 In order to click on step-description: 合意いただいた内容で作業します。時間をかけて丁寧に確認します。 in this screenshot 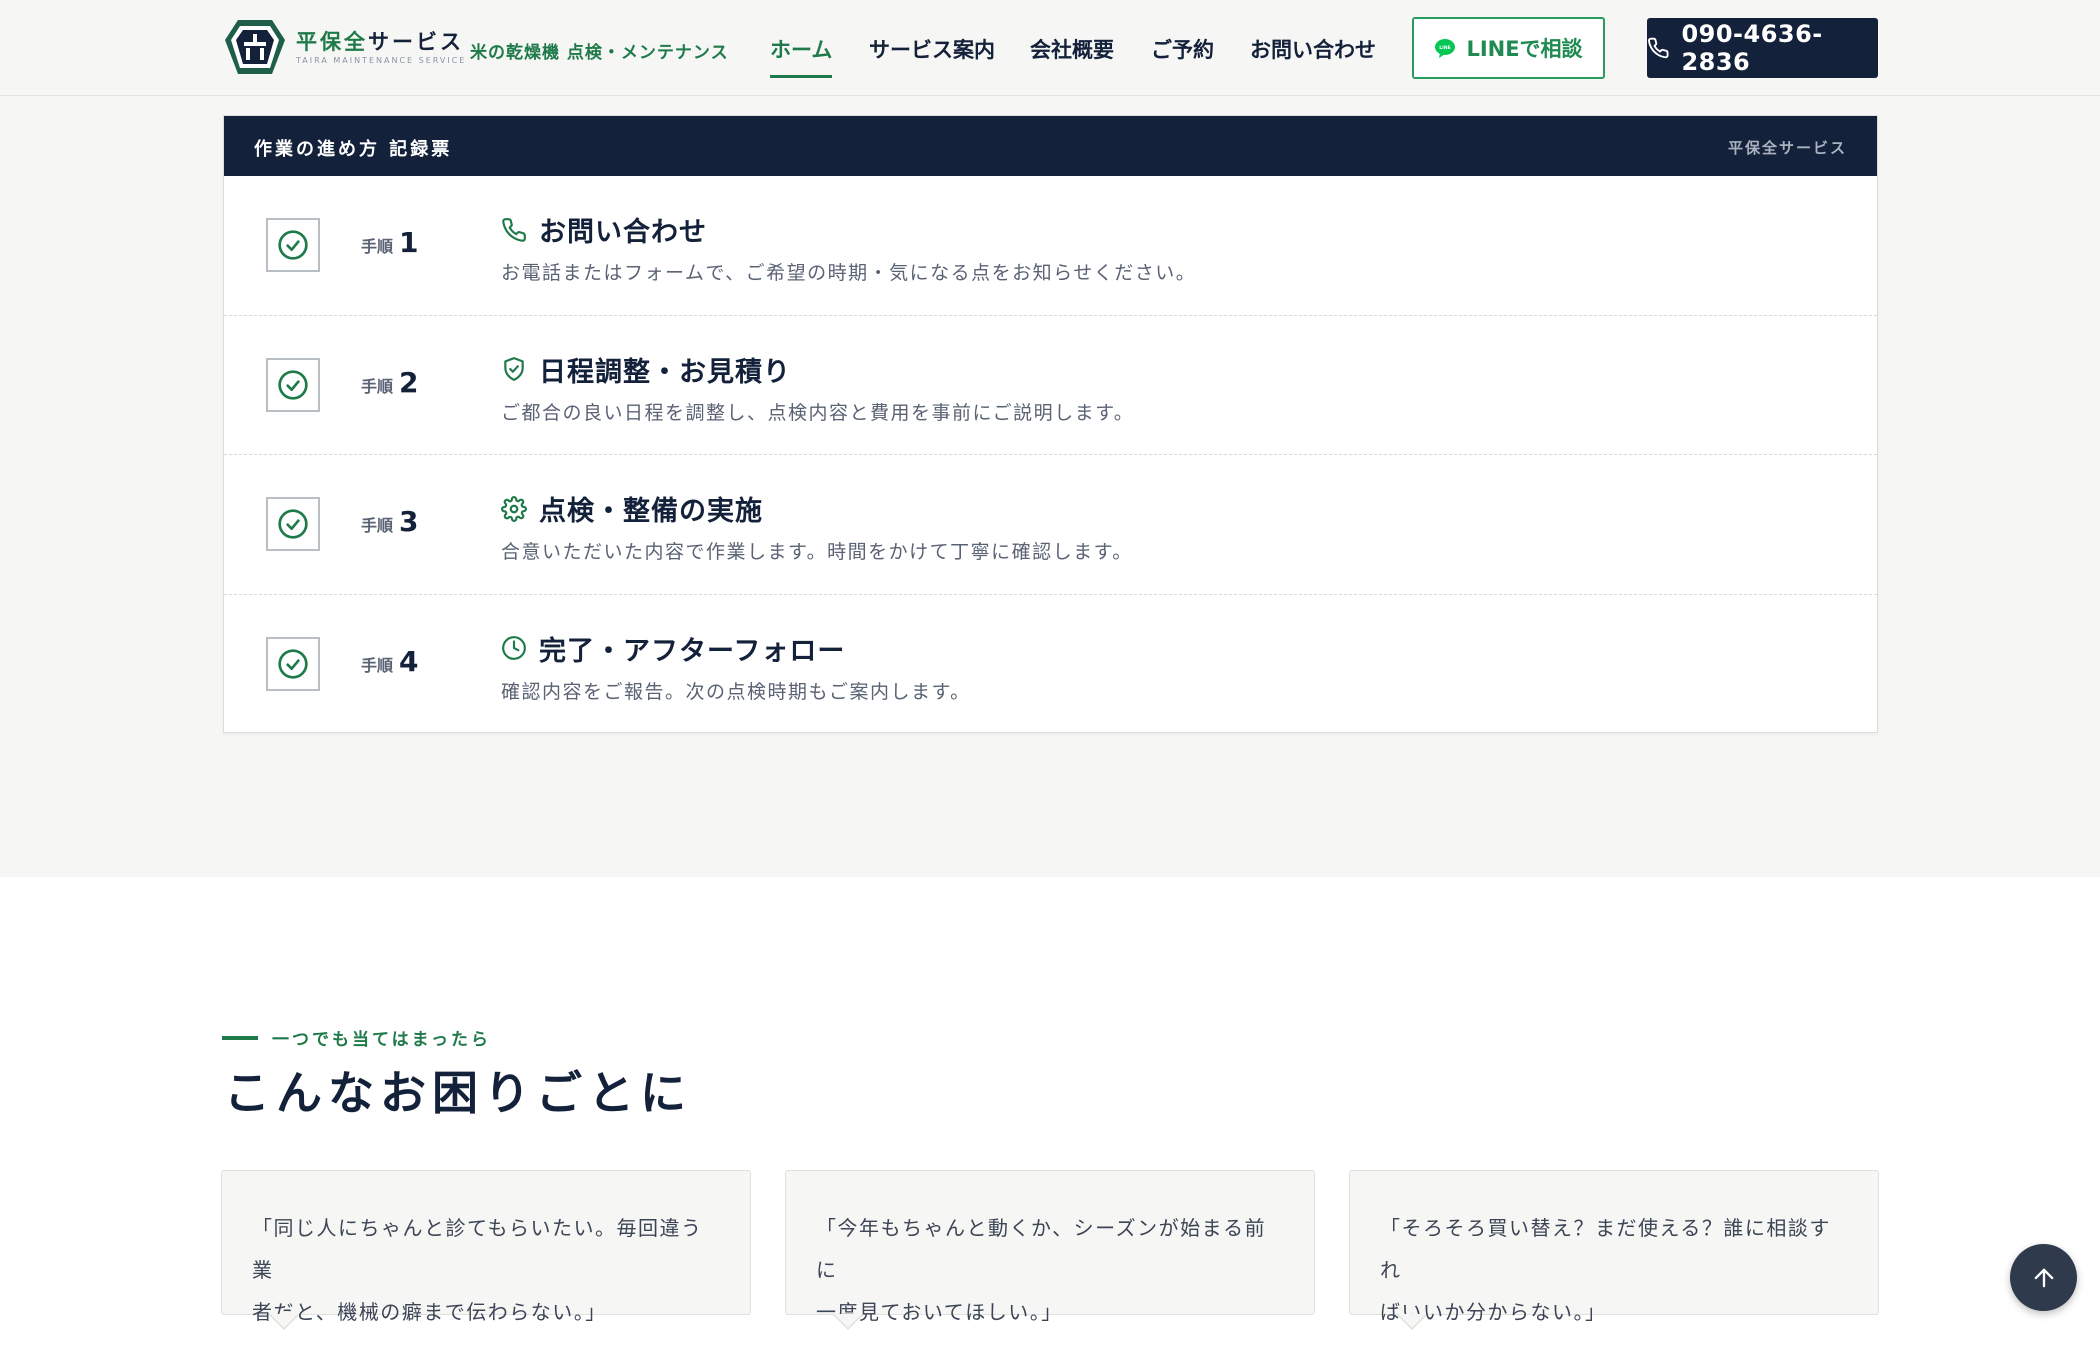, I will do `click(817, 552)`.